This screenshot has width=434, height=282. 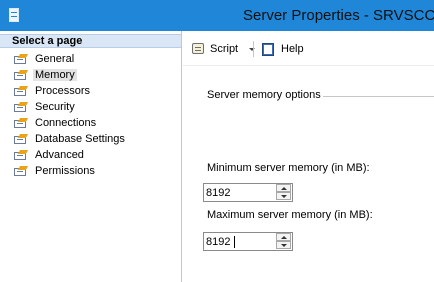 I want to click on sidebar-item-security: Security, so click(x=90, y=107).